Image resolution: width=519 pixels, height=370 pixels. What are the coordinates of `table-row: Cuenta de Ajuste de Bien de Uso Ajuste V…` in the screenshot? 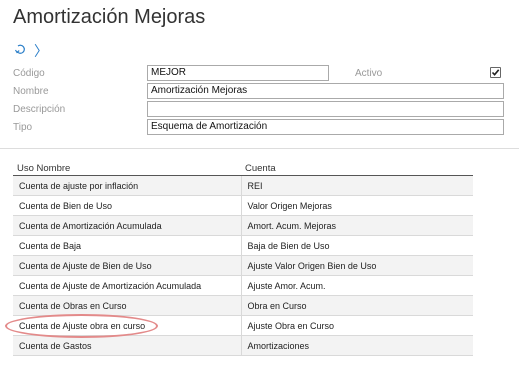 It's located at (243, 265).